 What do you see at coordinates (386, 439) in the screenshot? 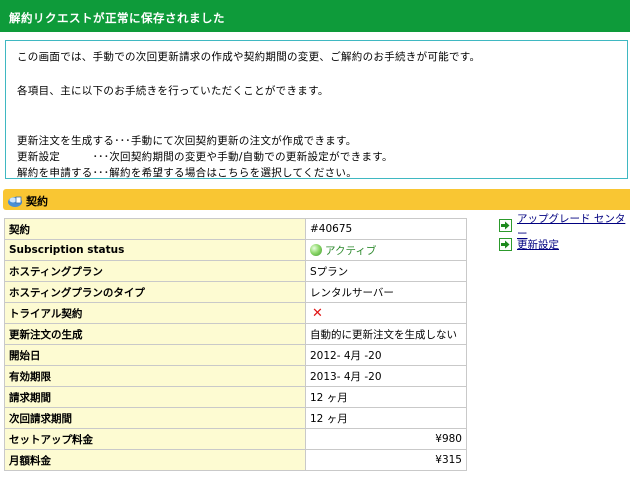
I see `setup-fee: ¥980` at bounding box center [386, 439].